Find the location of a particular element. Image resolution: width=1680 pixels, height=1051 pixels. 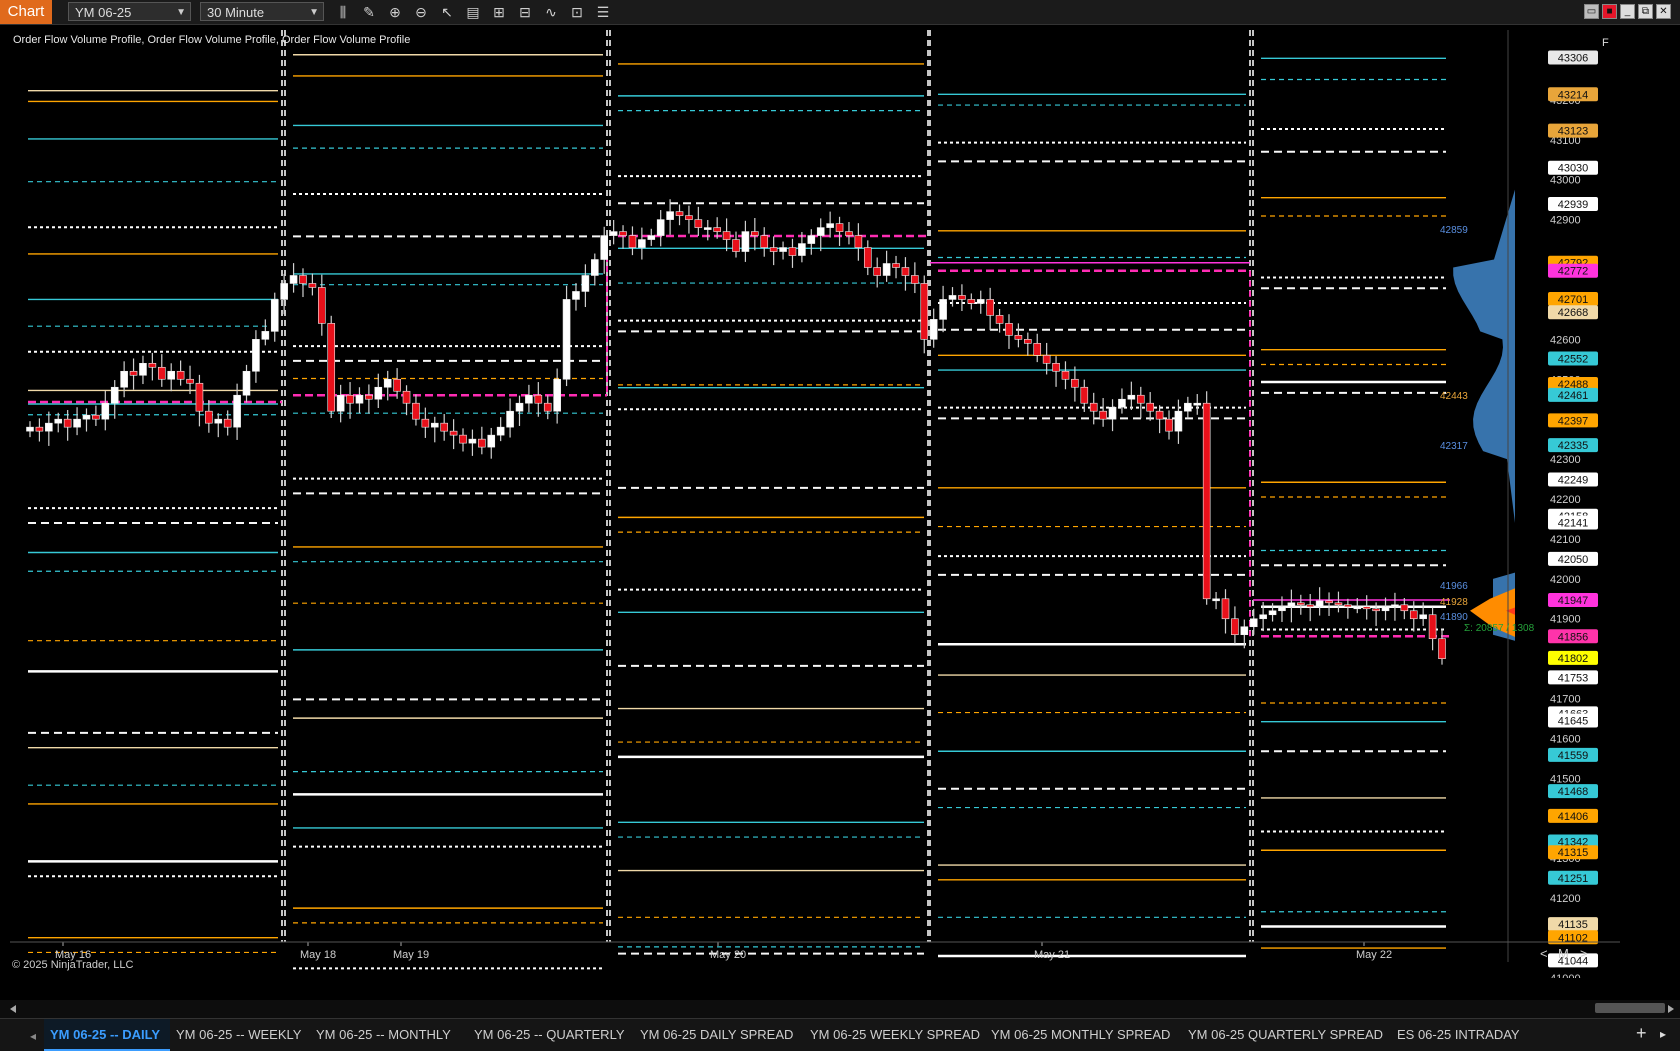

draw-pencil-icon: ✎ is located at coordinates (369, 12).